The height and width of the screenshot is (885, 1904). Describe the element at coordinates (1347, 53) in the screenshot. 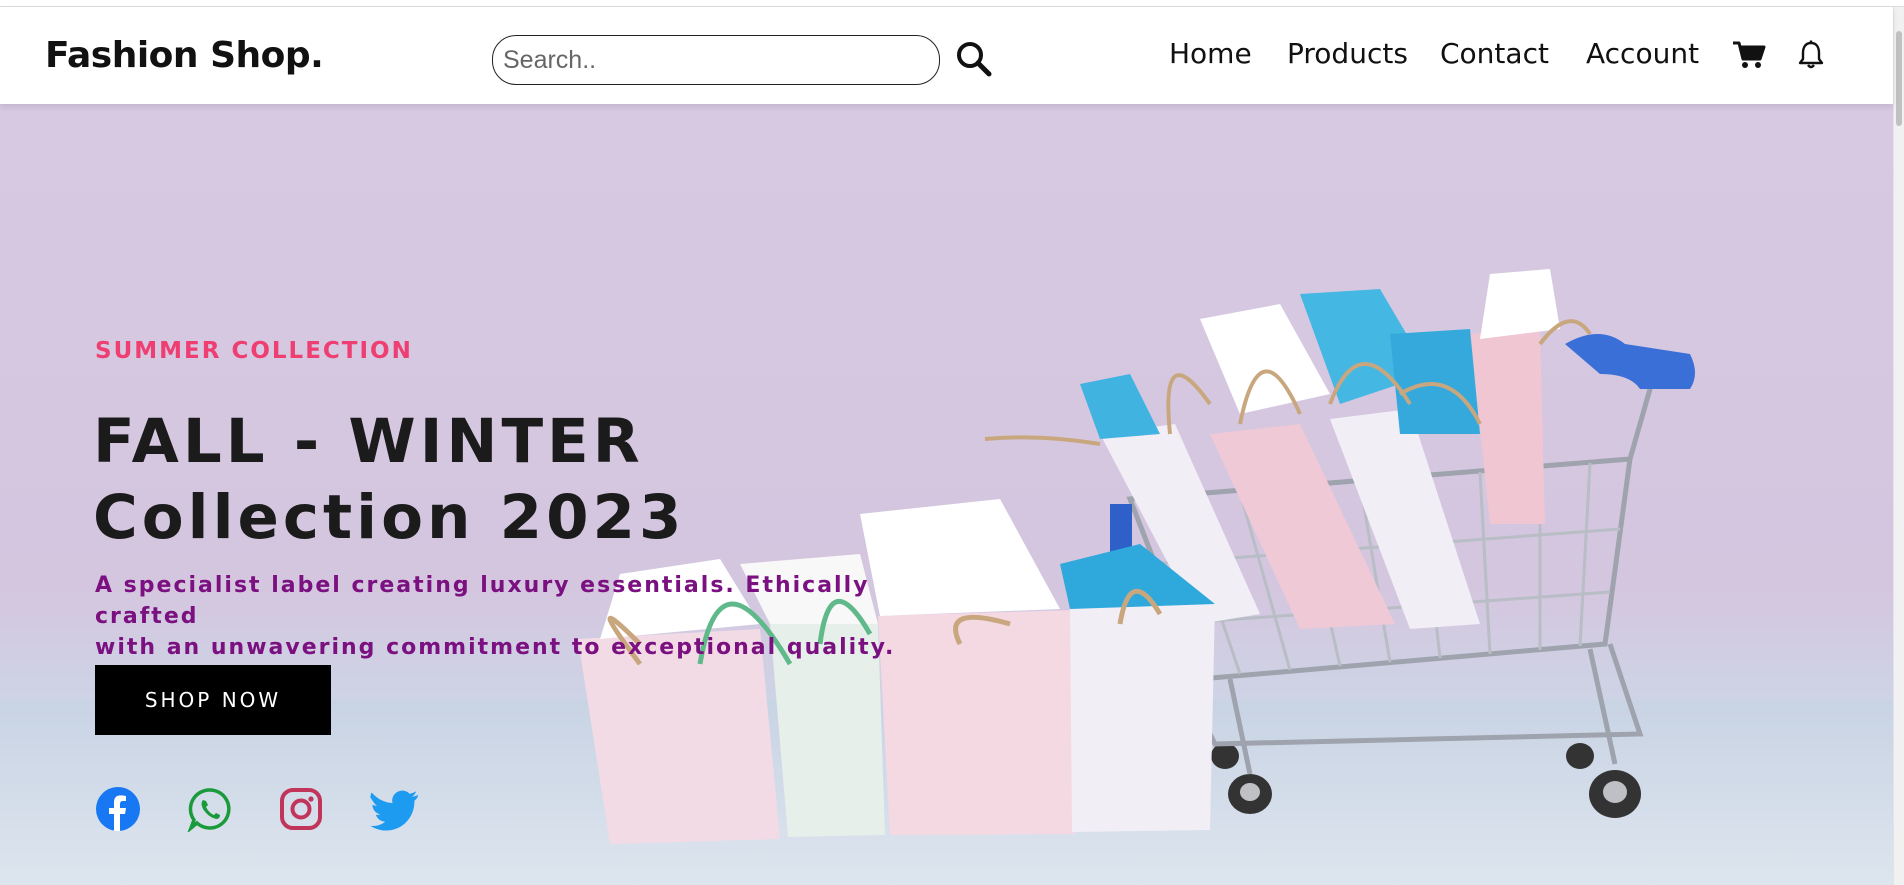

I see `nav-link-products: Products` at that location.